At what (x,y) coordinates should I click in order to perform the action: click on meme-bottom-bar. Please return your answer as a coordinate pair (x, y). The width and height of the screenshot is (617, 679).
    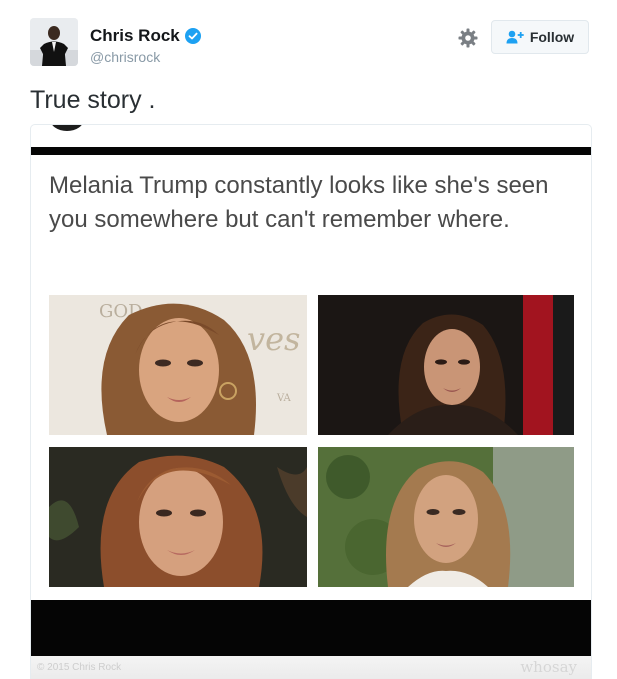
    Looking at the image, I should click on (311, 628).